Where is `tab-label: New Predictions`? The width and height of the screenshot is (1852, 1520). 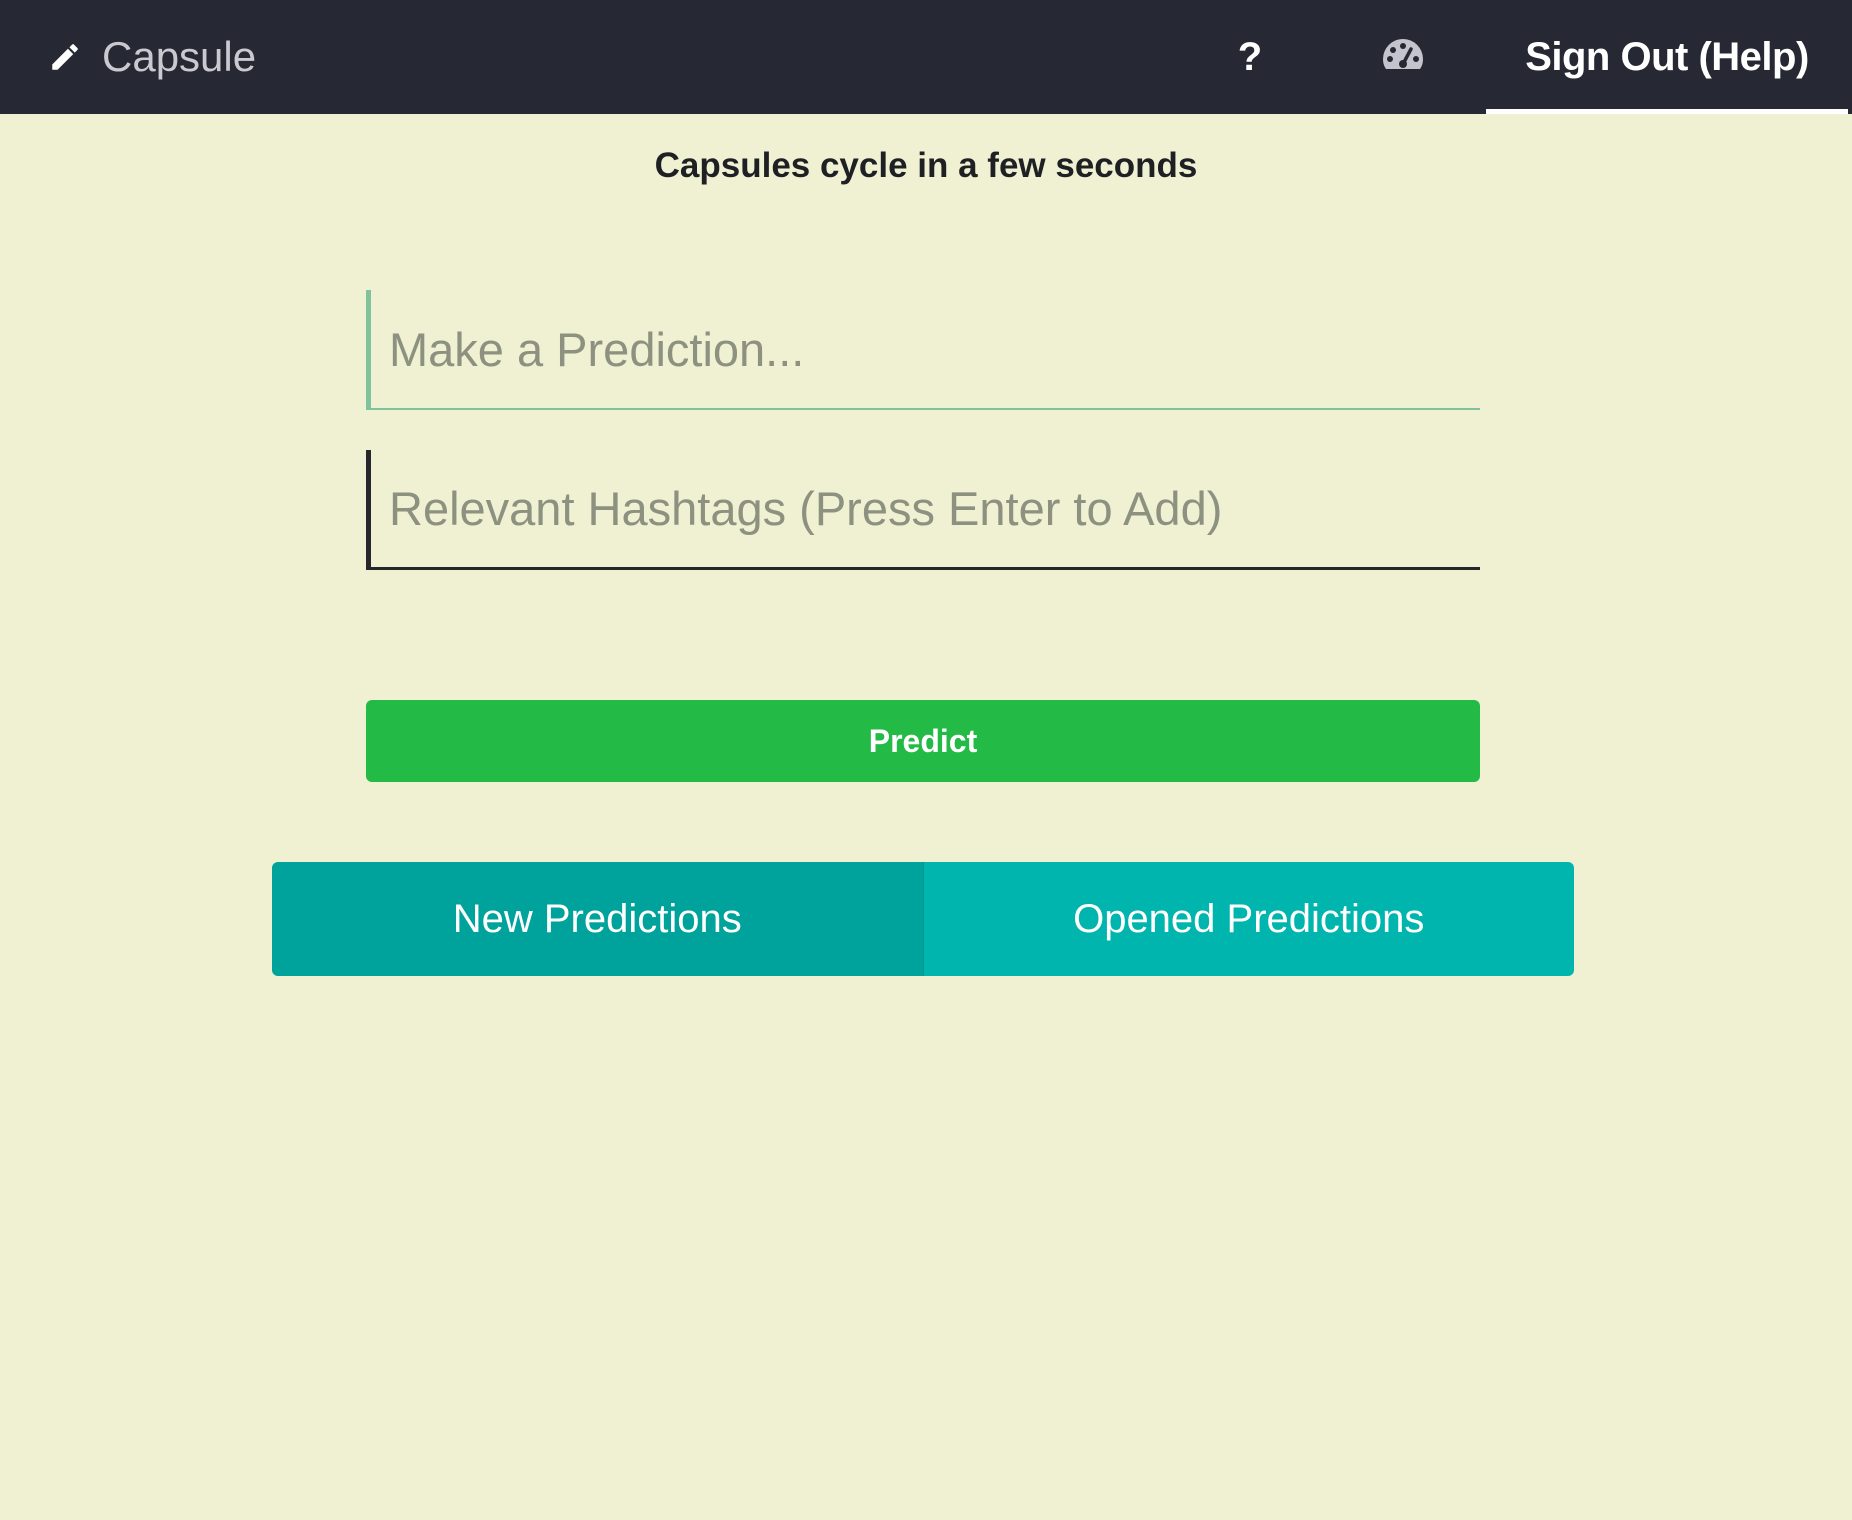
tab-label: New Predictions is located at coordinates (597, 918).